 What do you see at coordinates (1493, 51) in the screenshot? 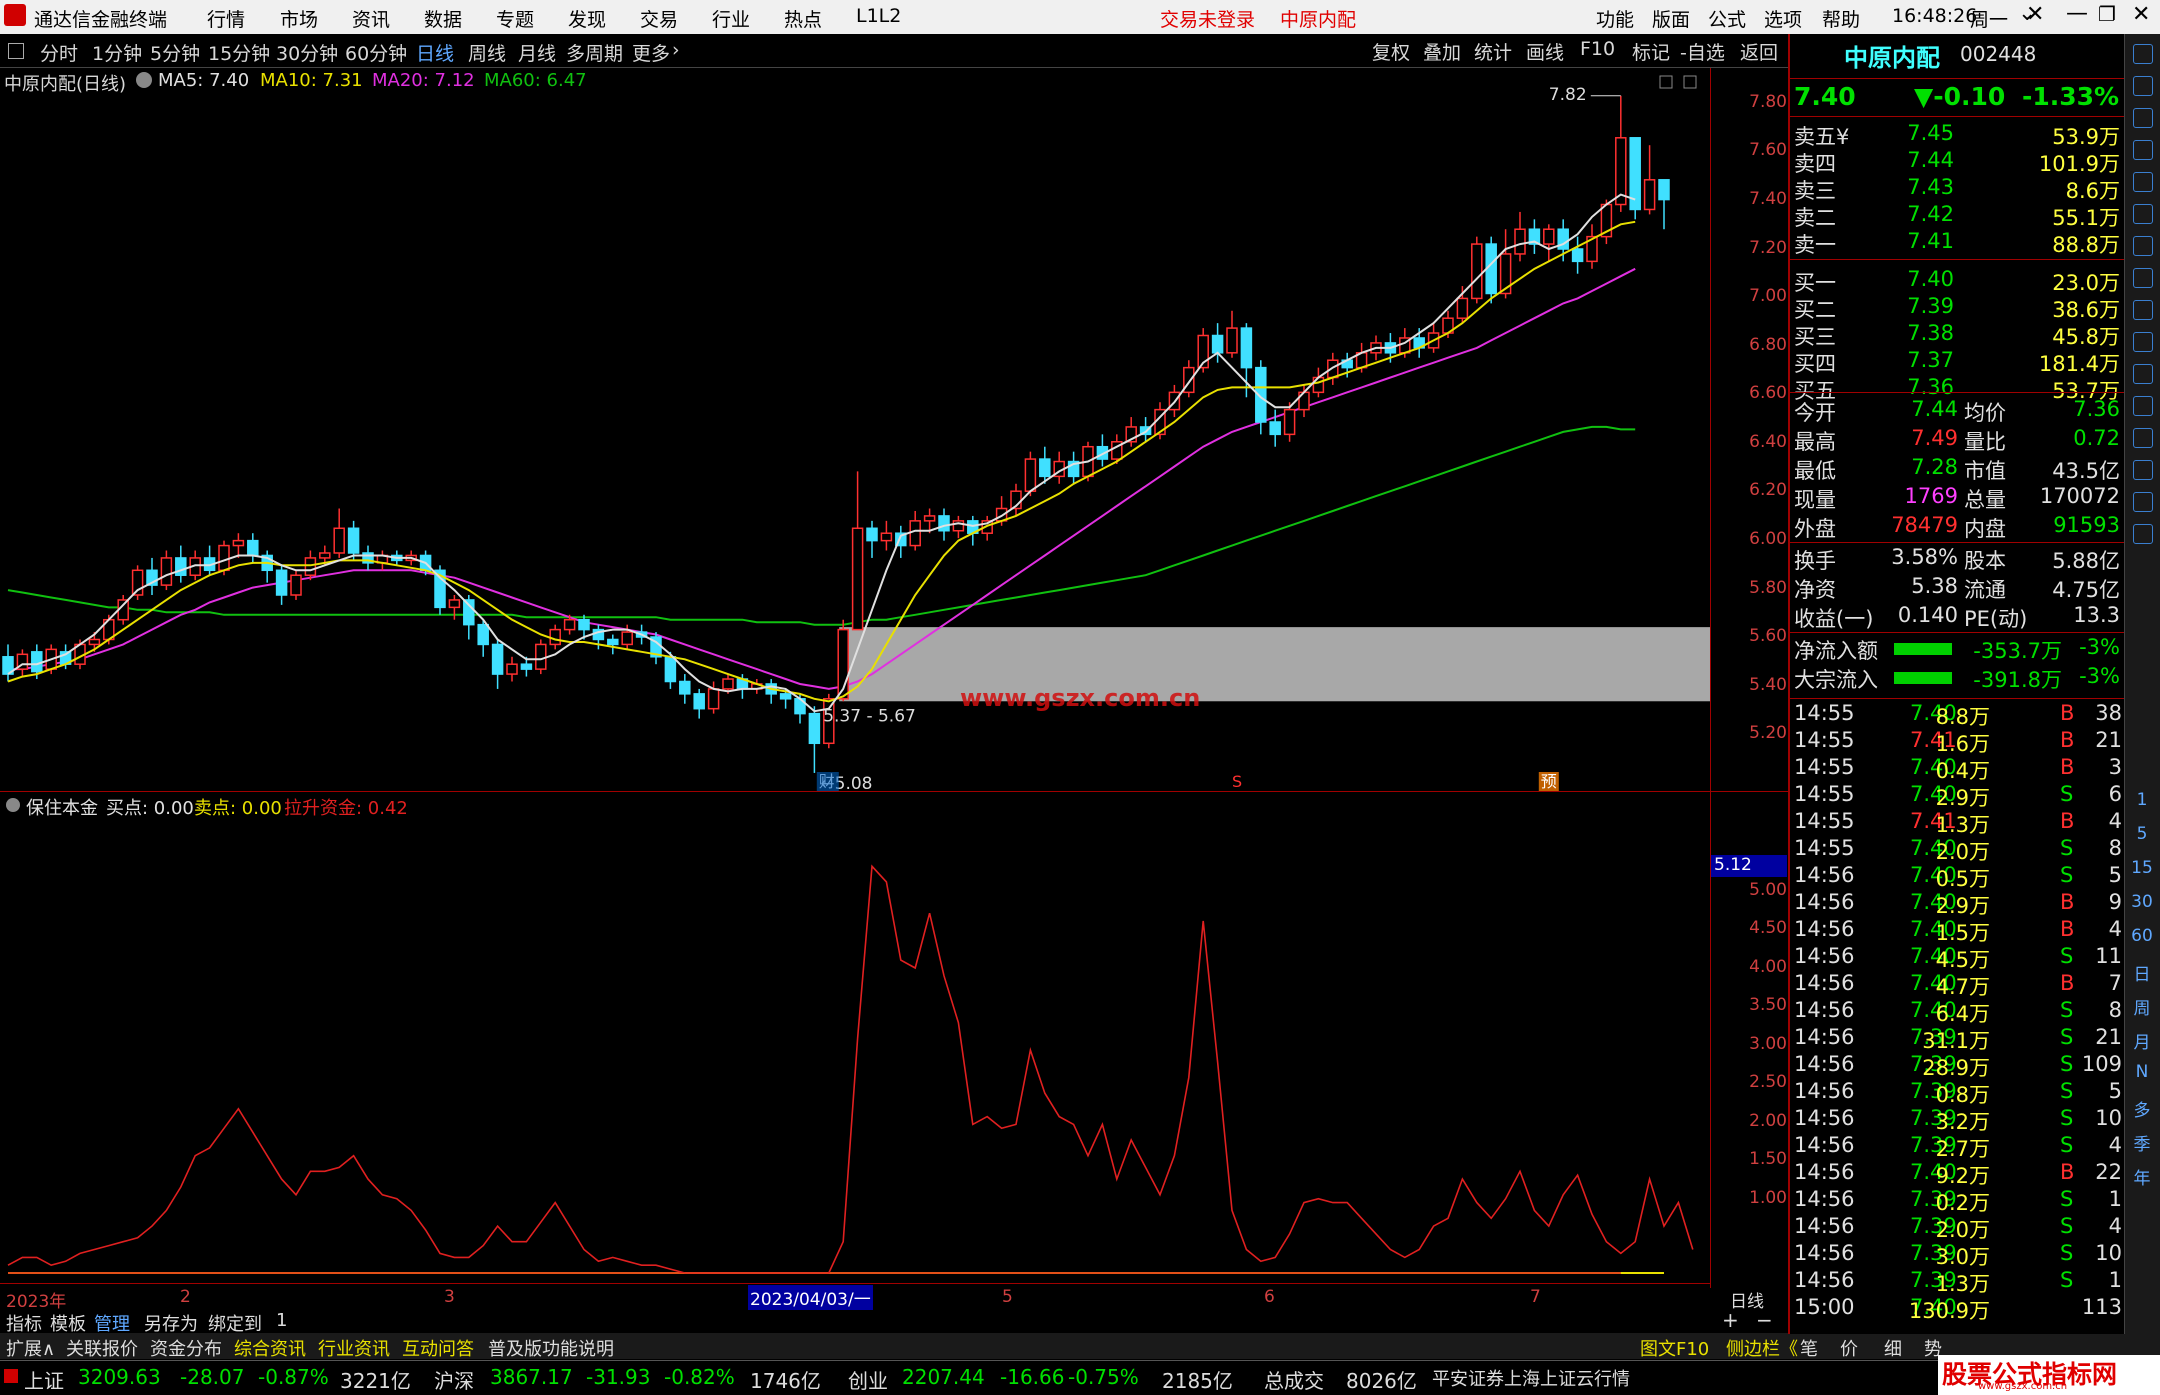
I see `tool-tongji: 统计` at bounding box center [1493, 51].